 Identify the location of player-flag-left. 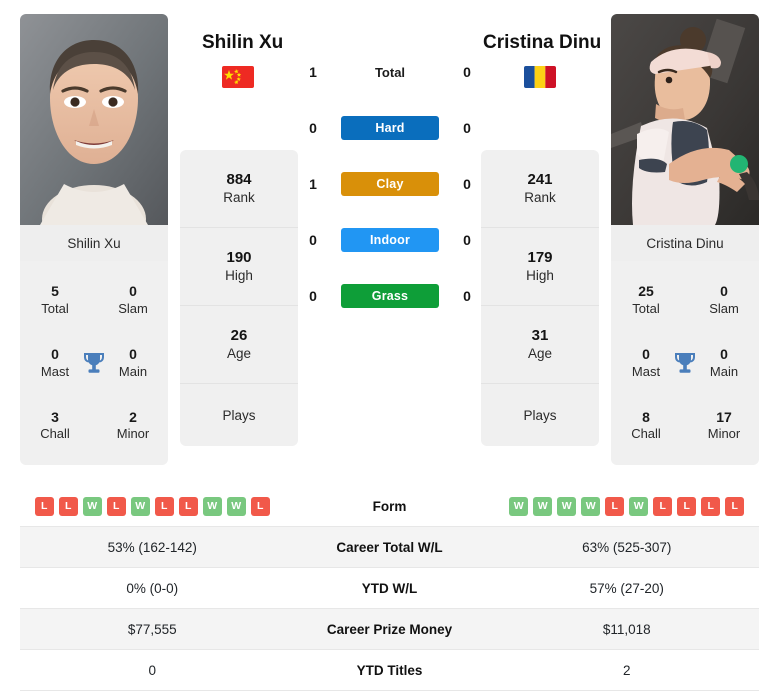
(238, 77).